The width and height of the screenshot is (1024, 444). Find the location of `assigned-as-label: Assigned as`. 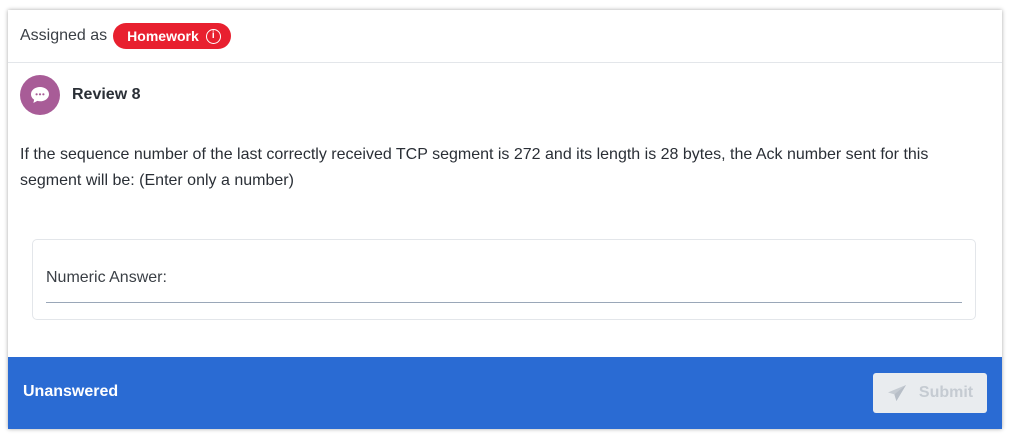

assigned-as-label: Assigned as is located at coordinates (64, 35).